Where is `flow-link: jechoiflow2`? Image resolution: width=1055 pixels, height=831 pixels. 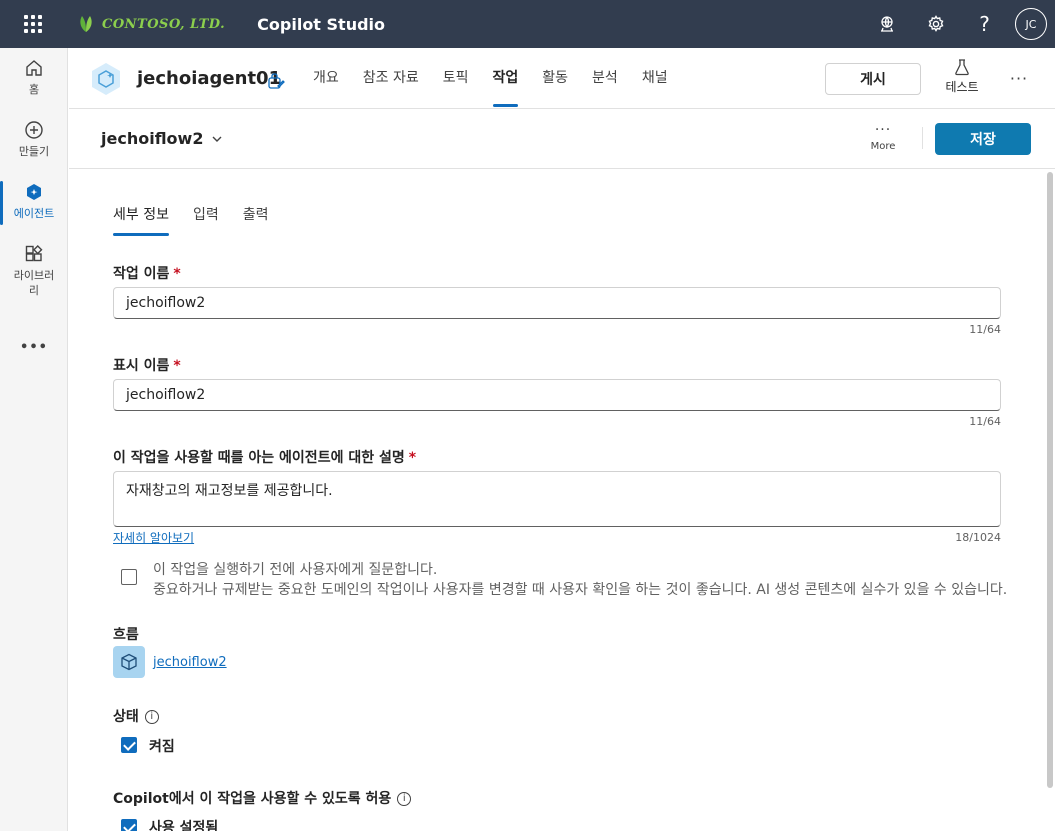
flow-link: jechoiflow2 is located at coordinates (190, 662).